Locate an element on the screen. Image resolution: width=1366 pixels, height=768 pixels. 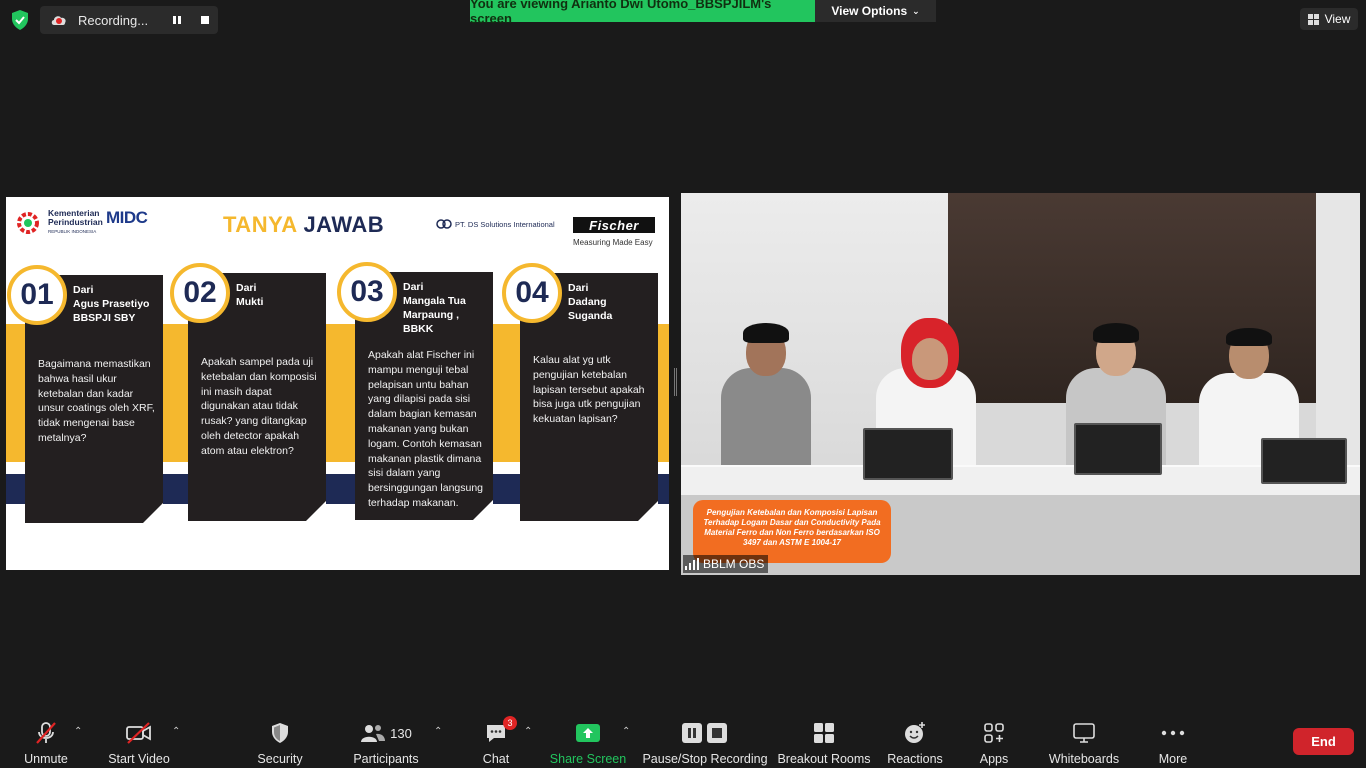
chevron-down-icon: ⌄ is located at coordinates (916, 10).